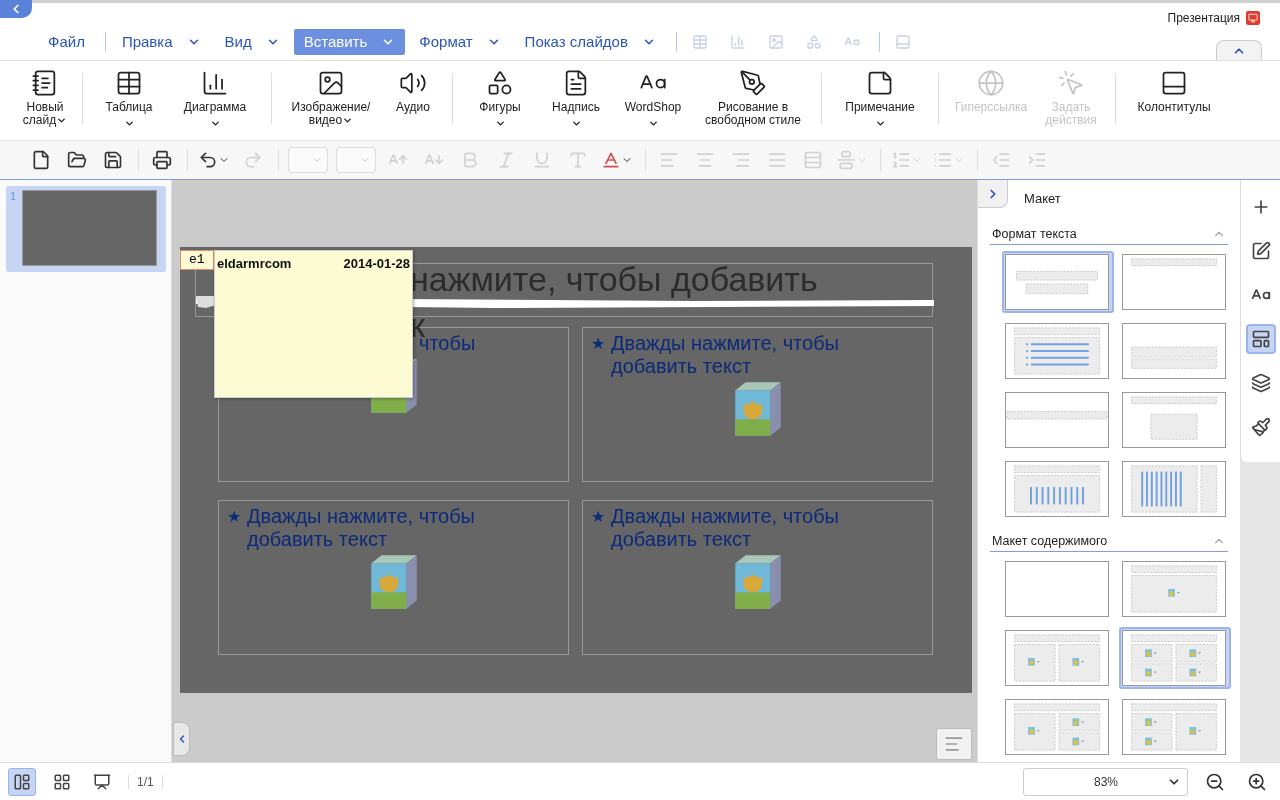  What do you see at coordinates (252, 41) in the screenshot?
I see `menu-item: Вид` at bounding box center [252, 41].